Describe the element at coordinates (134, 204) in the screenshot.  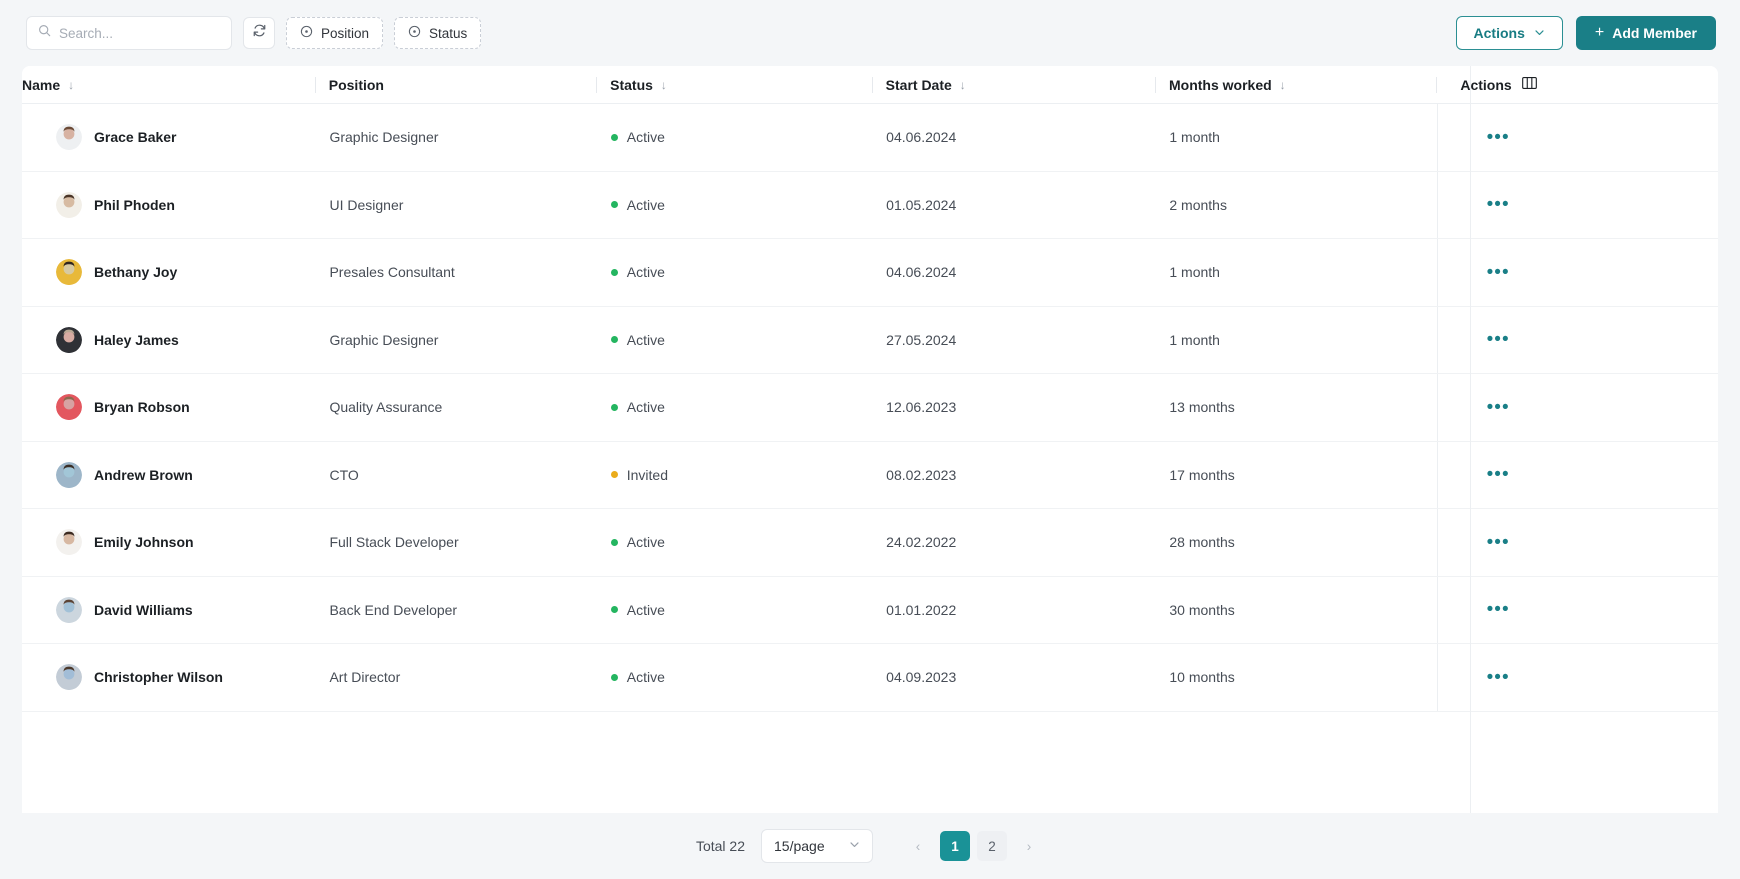
I see `member-name: Phil Phoden` at that location.